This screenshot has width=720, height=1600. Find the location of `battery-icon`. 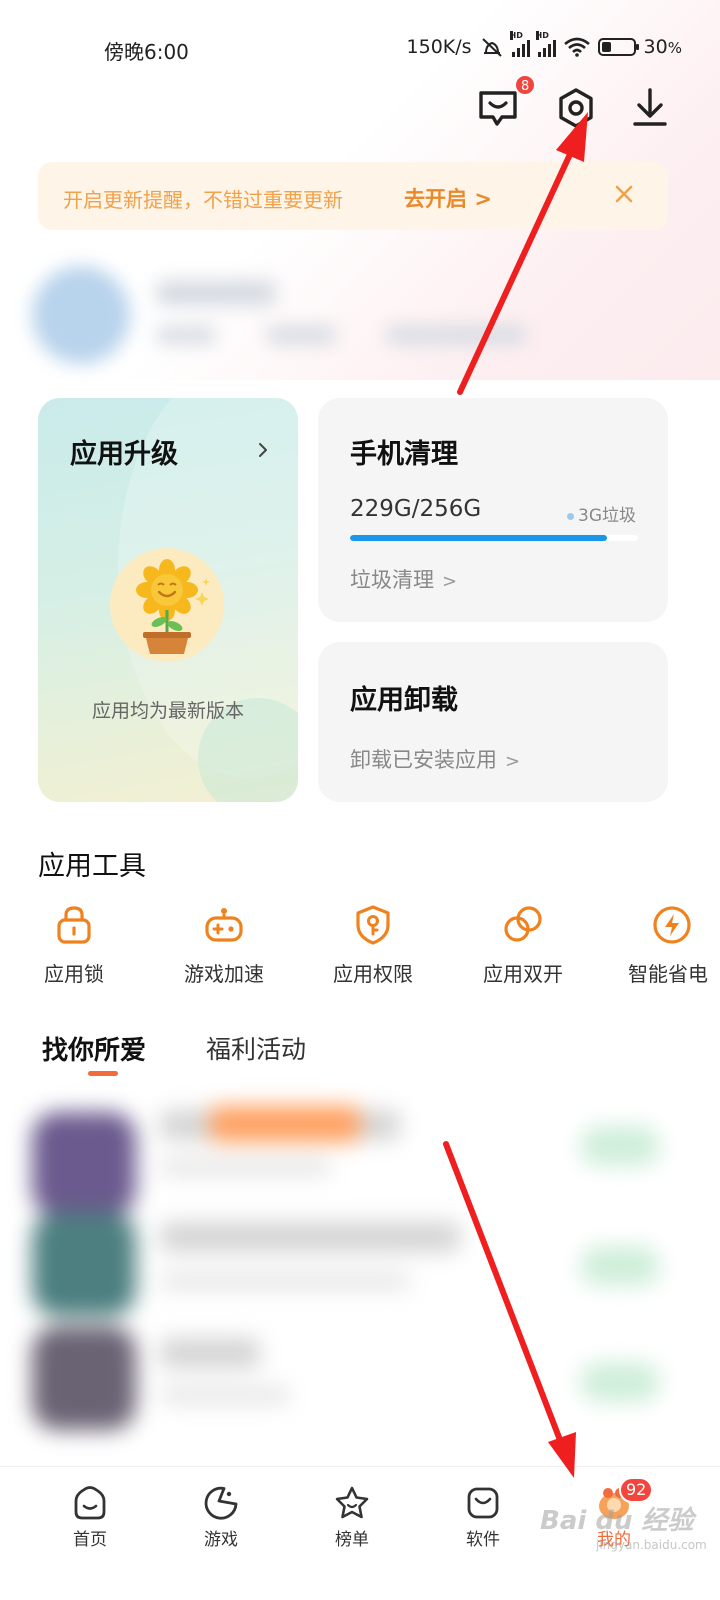

battery-icon is located at coordinates (618, 47).